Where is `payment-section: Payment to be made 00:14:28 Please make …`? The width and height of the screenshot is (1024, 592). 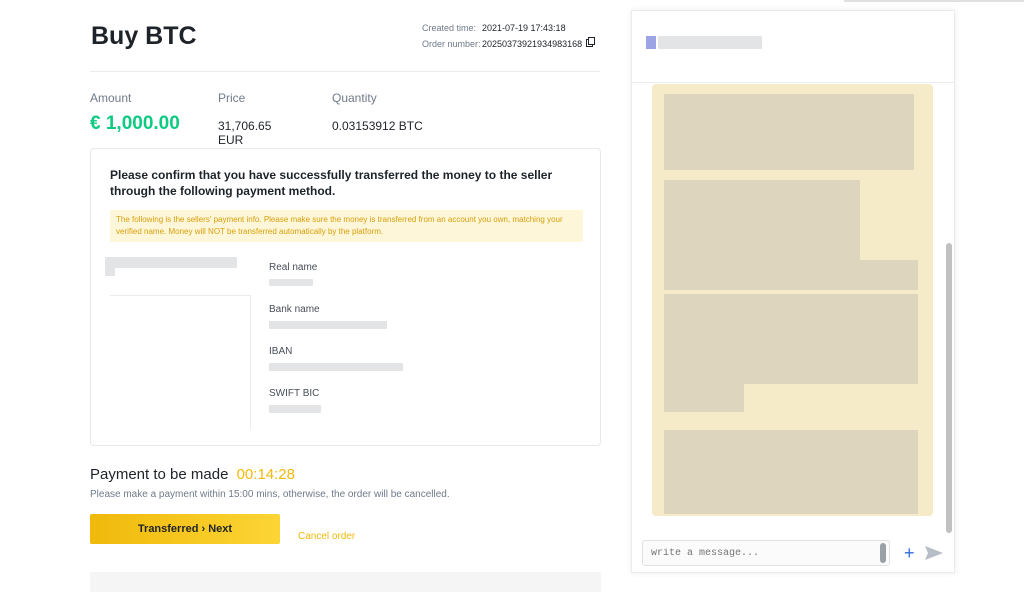 payment-section: Payment to be made 00:14:28 Please make … is located at coordinates (270, 483).